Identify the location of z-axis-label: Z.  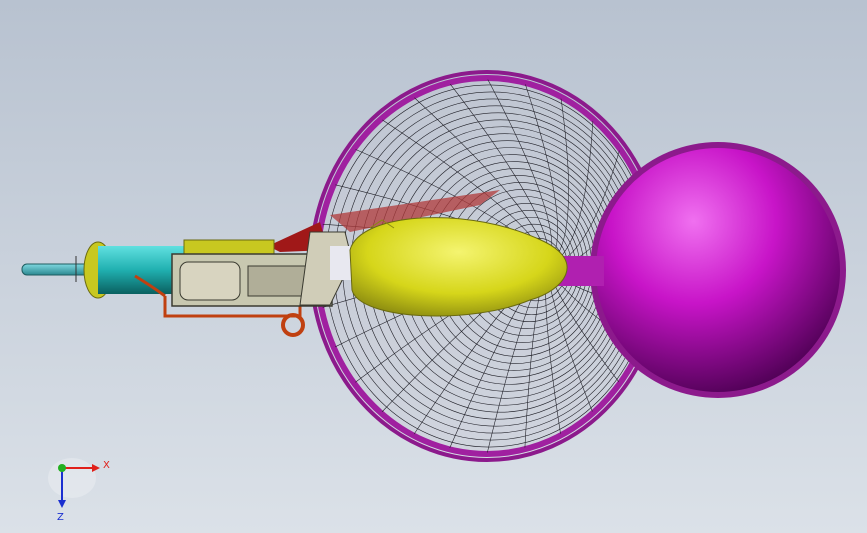
(60, 517).